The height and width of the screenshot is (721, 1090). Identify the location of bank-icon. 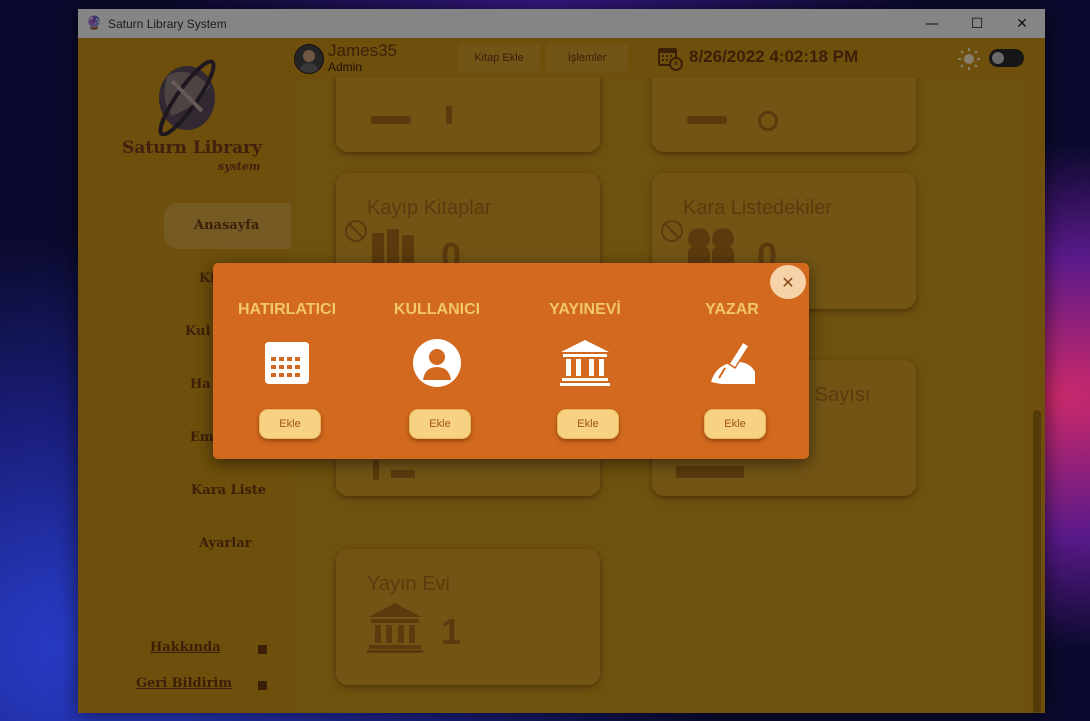
(585, 363).